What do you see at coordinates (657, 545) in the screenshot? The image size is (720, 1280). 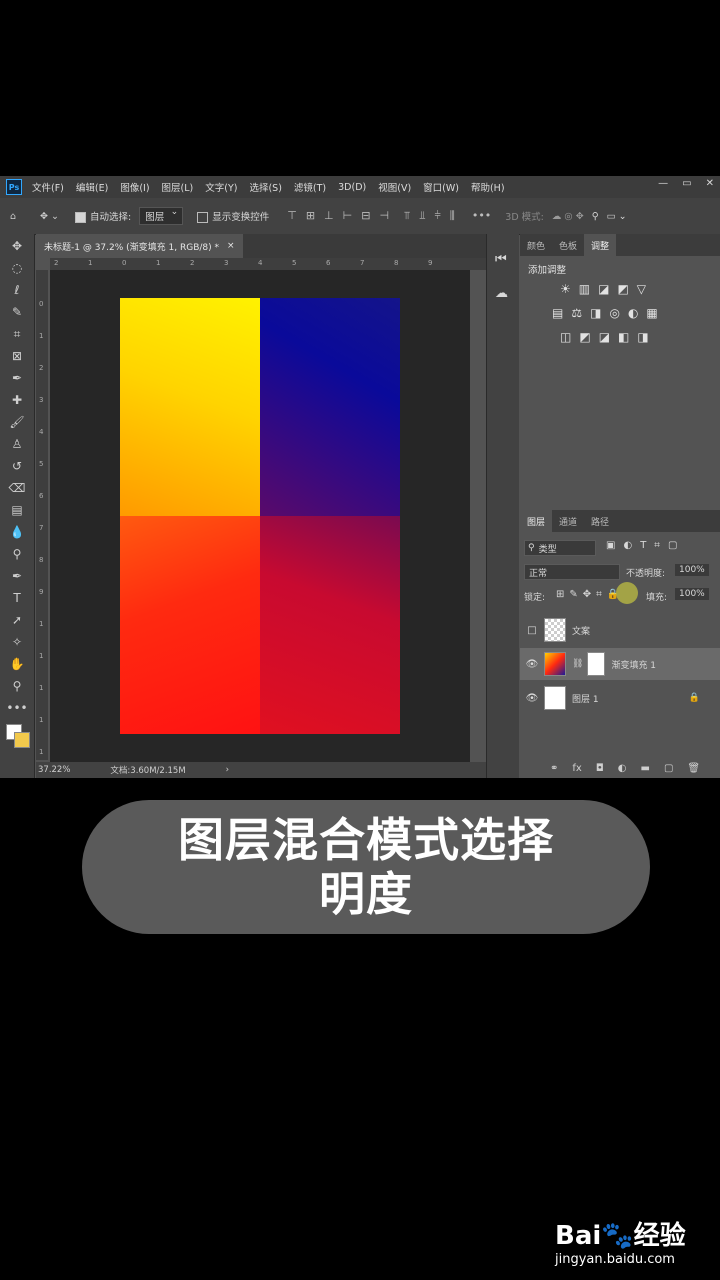 I see `shape-filter-icon: ⌗` at bounding box center [657, 545].